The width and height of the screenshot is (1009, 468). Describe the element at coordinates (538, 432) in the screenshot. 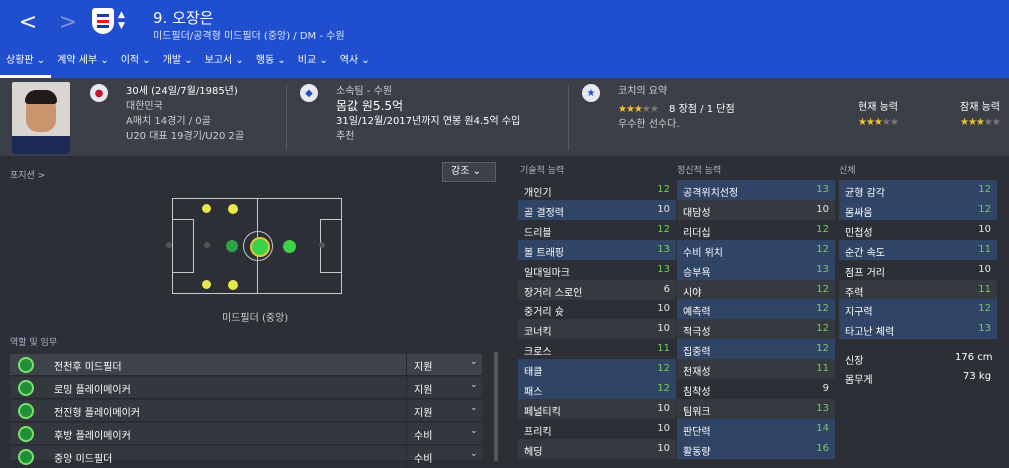

I see `attribute-name: 프리킥` at that location.